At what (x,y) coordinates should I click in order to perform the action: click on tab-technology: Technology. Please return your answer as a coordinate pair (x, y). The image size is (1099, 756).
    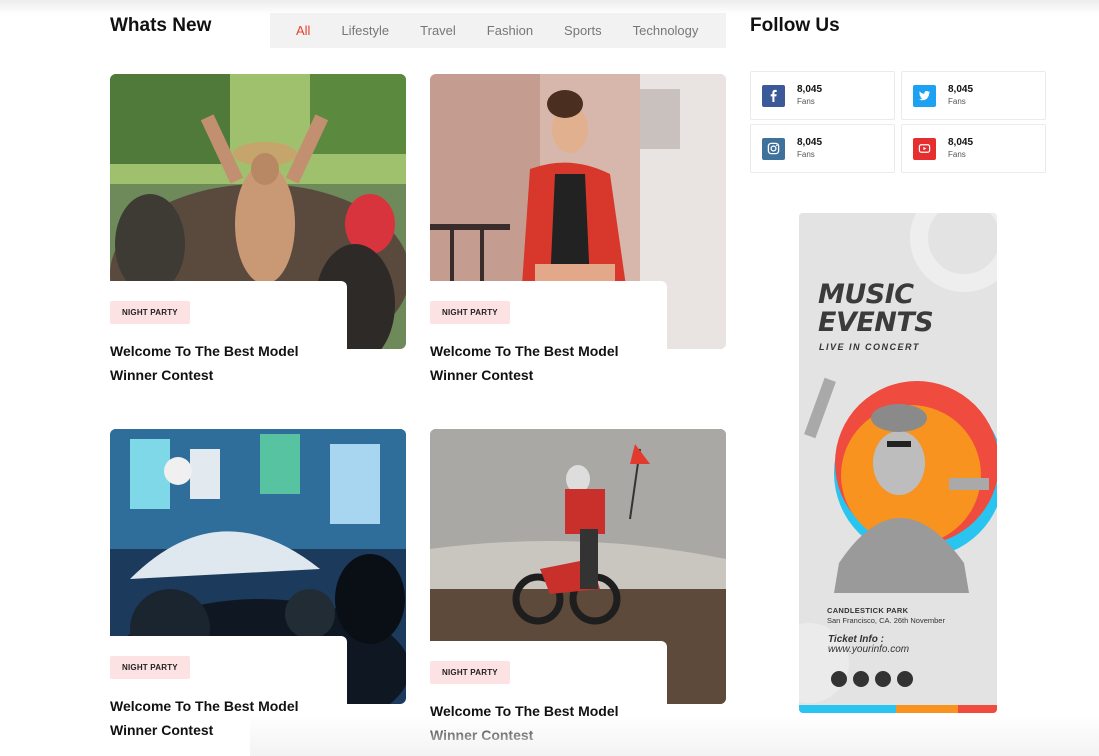
    Looking at the image, I should click on (666, 30).